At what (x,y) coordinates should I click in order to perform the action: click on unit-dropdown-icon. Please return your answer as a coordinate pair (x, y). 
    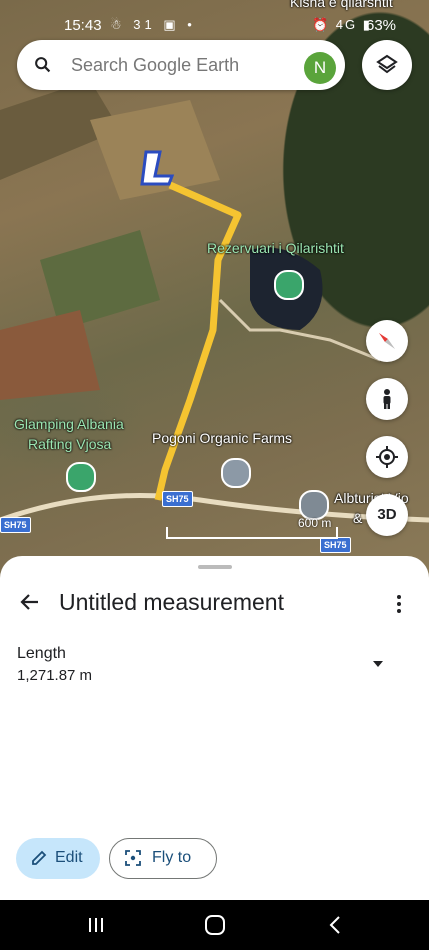
    Looking at the image, I should click on (378, 664).